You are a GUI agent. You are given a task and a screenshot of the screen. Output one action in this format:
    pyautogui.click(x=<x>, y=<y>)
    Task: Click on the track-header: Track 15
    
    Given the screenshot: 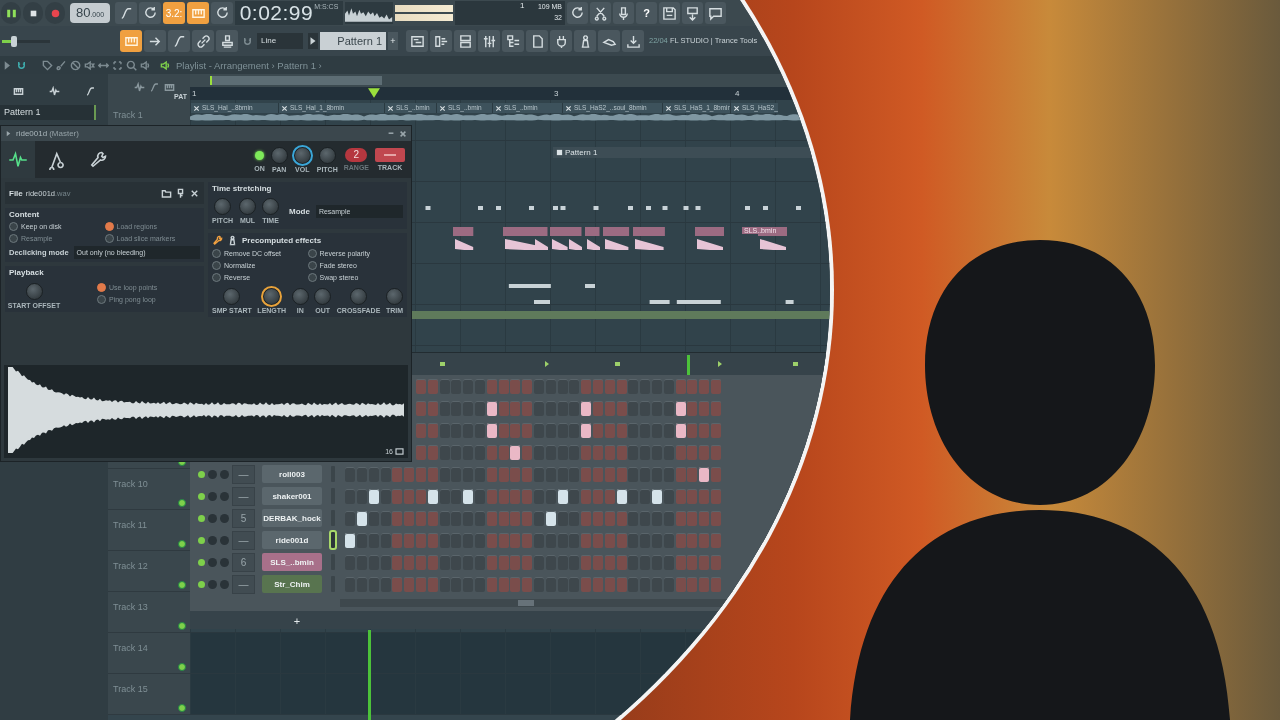 What is the action you would take?
    pyautogui.click(x=149, y=694)
    